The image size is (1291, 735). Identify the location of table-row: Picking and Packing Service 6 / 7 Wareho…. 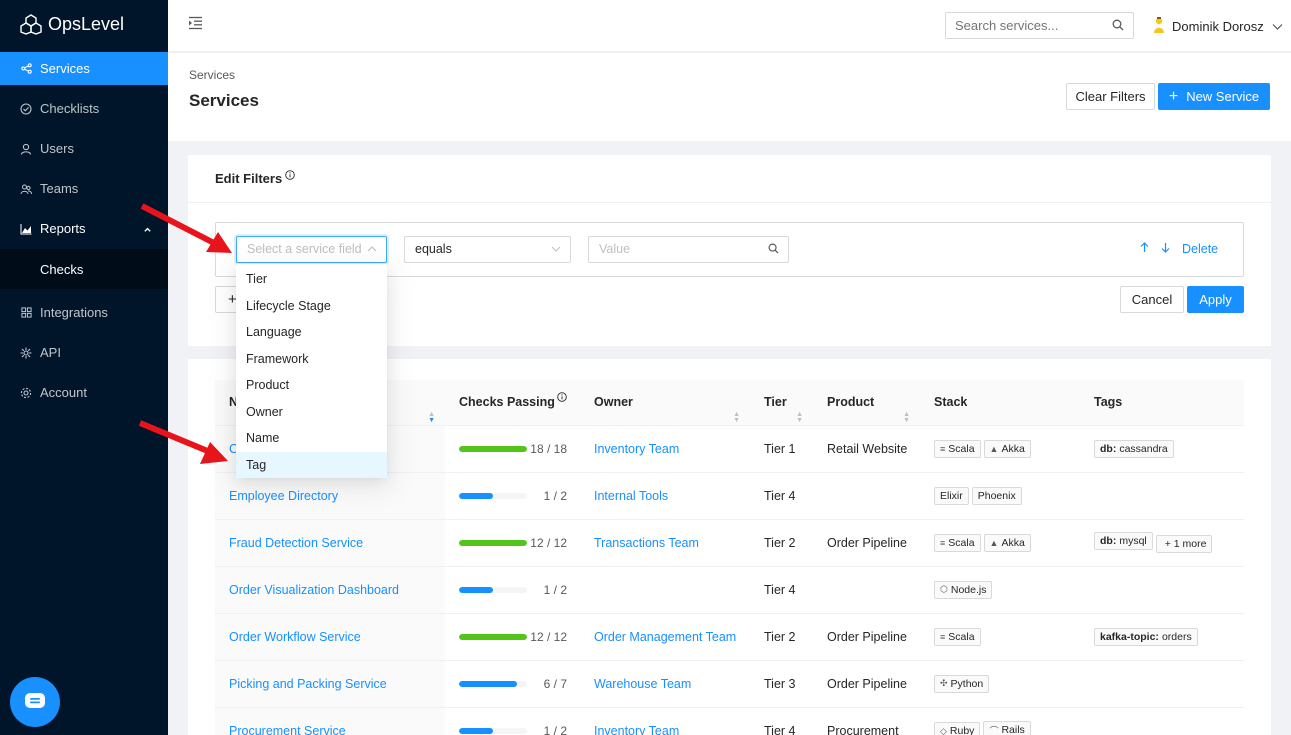
(729, 684).